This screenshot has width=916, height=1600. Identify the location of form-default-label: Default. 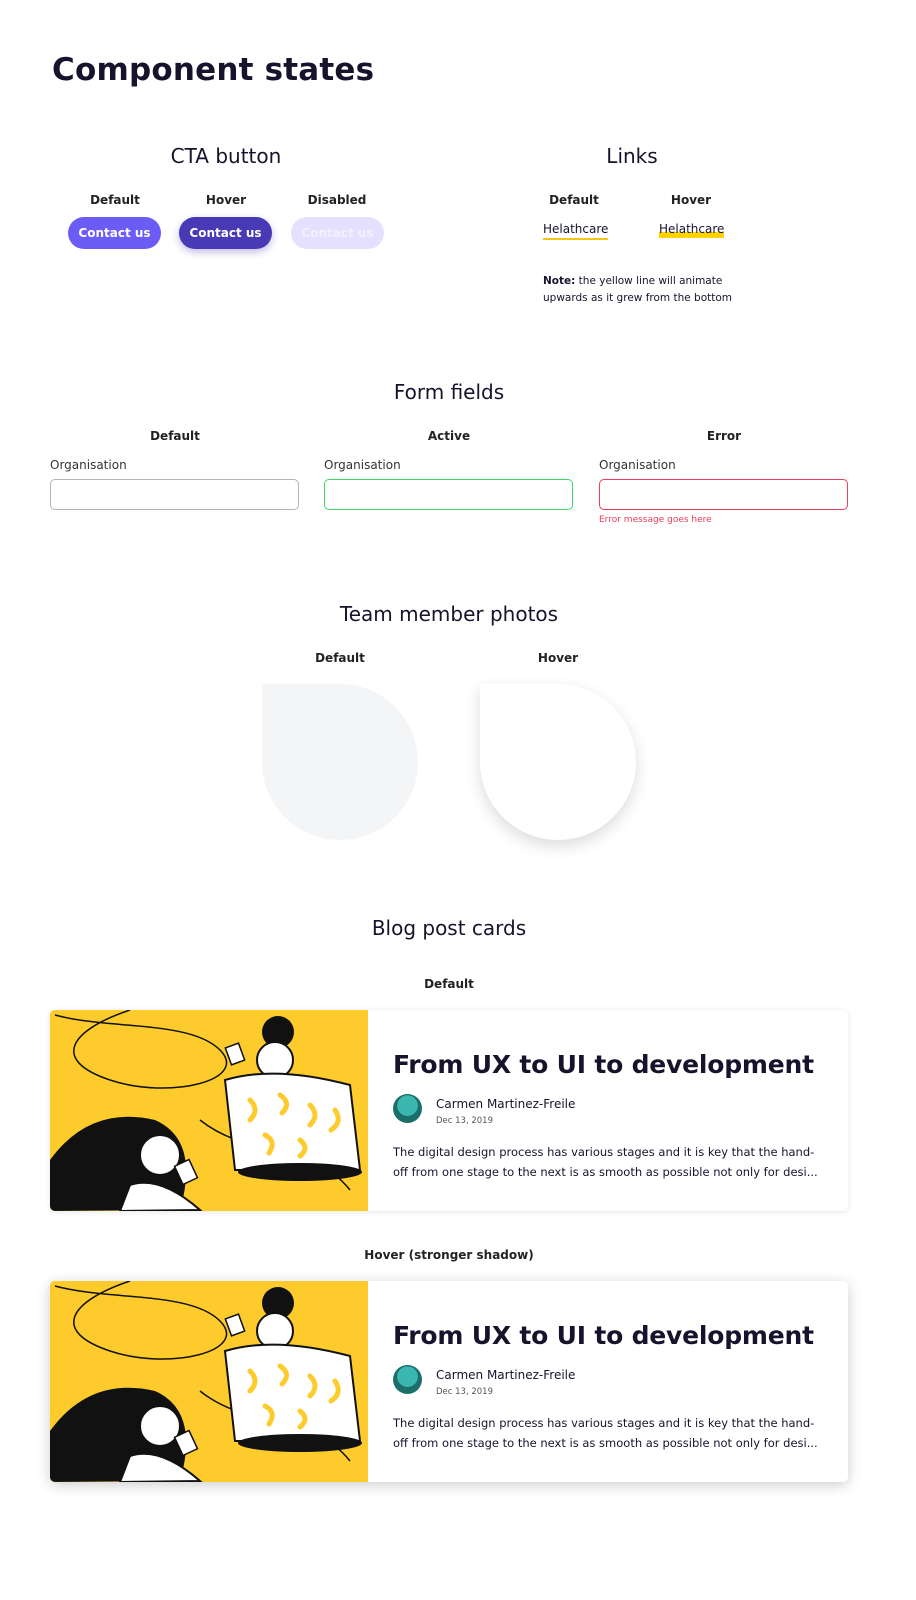
(175, 436).